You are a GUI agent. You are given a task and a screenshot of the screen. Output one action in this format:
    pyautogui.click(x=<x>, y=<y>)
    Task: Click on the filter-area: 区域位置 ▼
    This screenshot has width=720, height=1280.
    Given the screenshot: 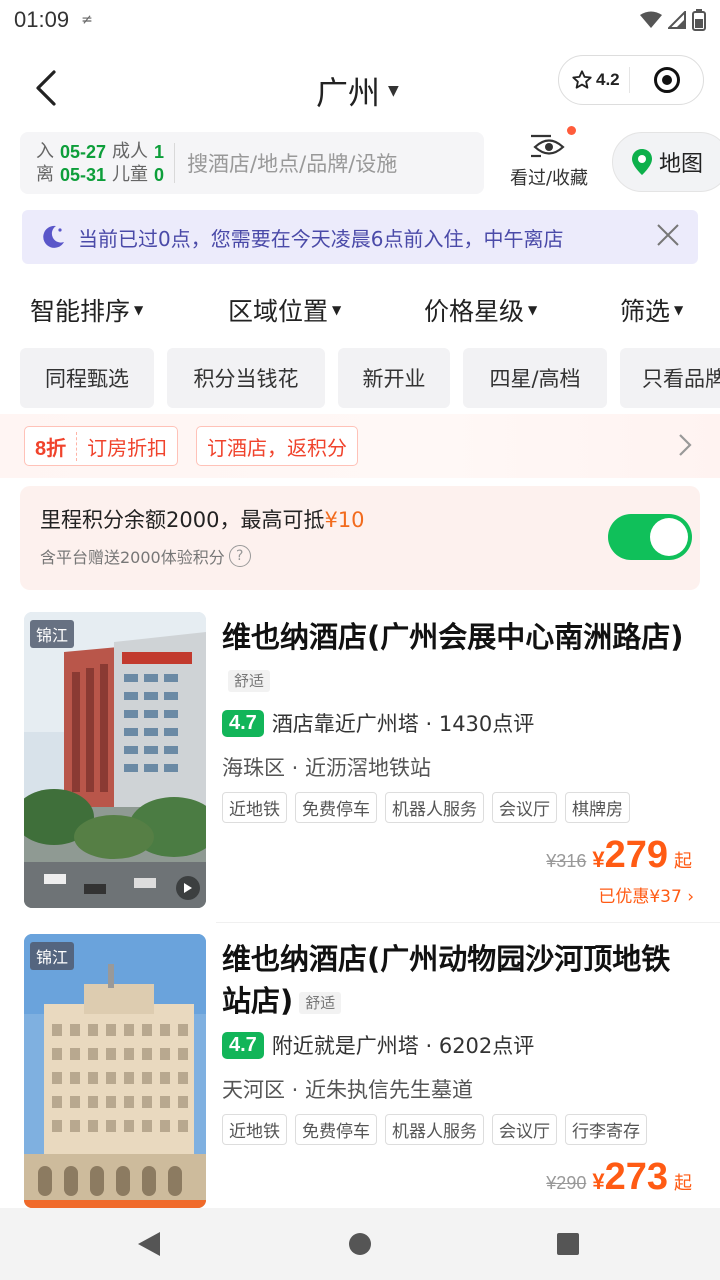 What is the action you would take?
    pyautogui.click(x=284, y=310)
    